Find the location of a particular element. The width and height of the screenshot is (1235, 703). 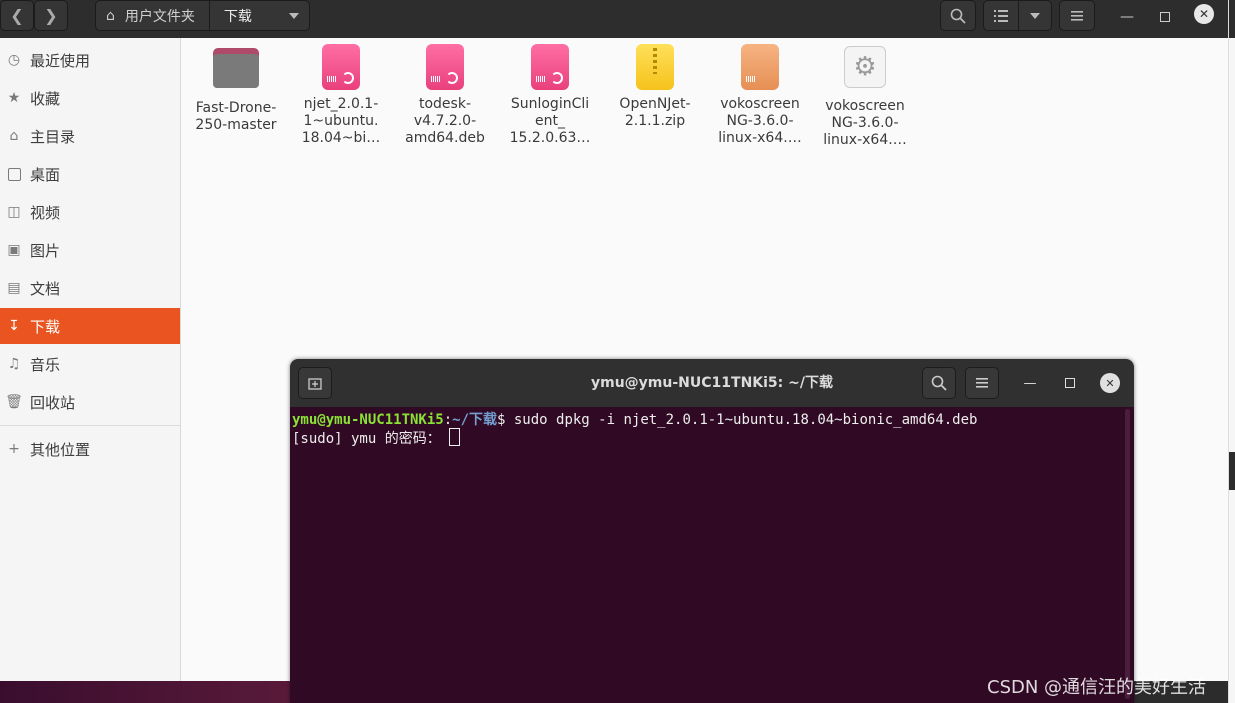

breadcrumb-home: ⌂ 用户文件夹 is located at coordinates (153, 15).